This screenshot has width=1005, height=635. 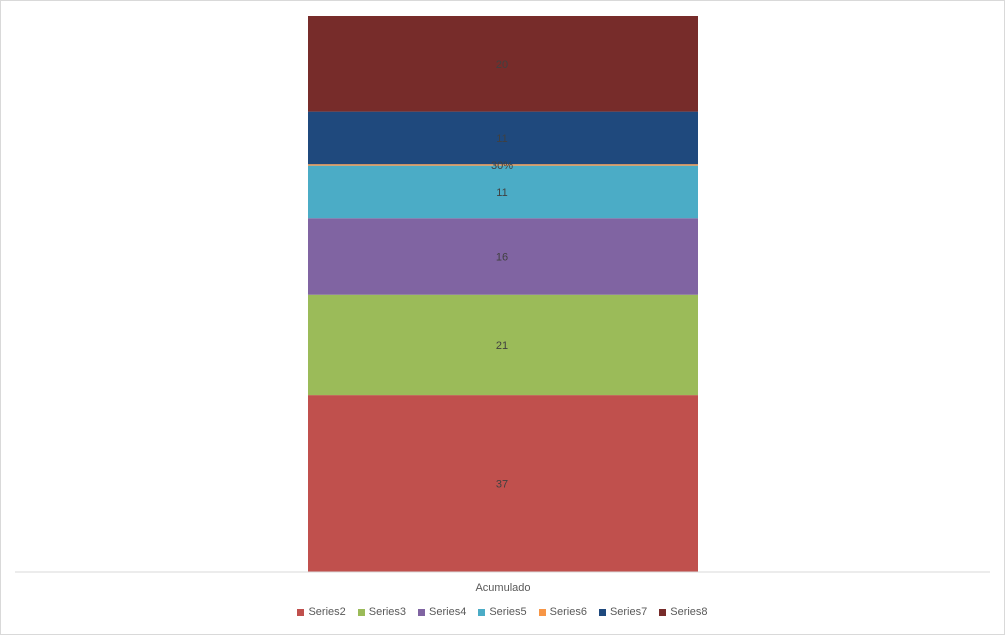 I want to click on legend-label: Series5, so click(x=508, y=612).